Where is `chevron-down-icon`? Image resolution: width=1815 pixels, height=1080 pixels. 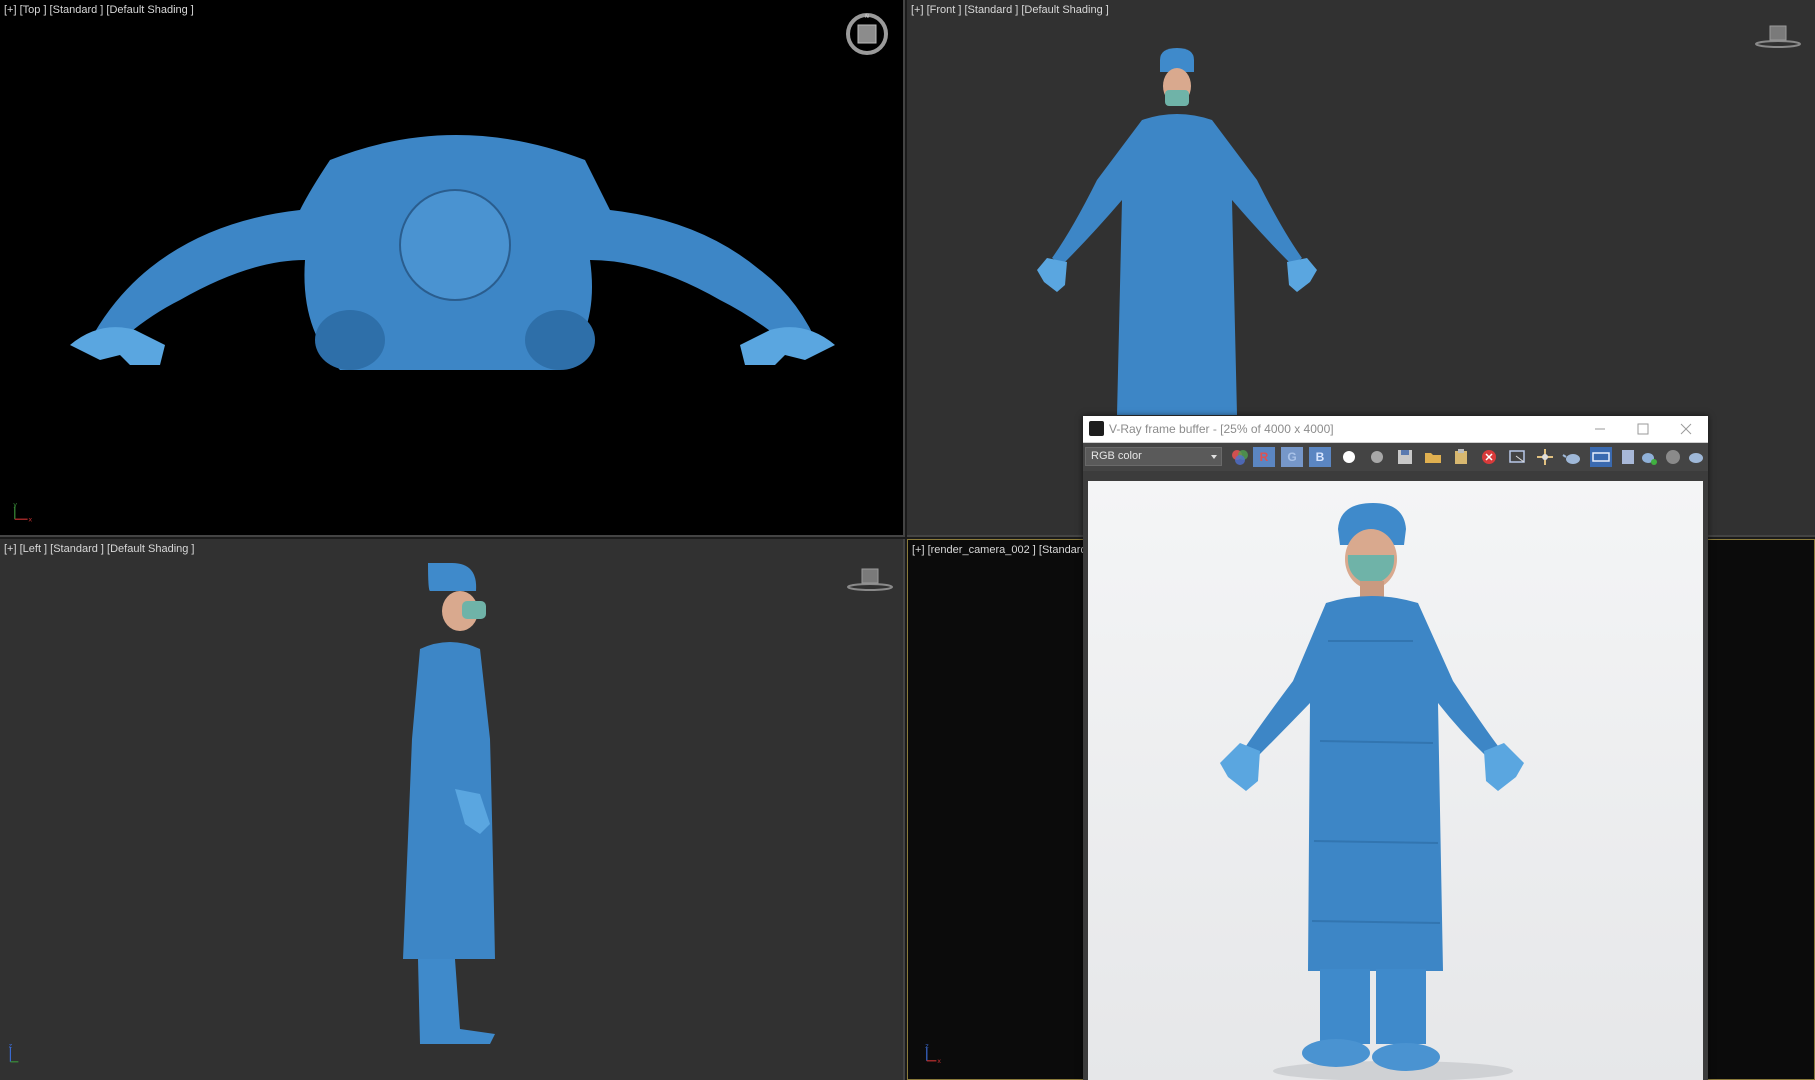
chevron-down-icon is located at coordinates (1214, 457).